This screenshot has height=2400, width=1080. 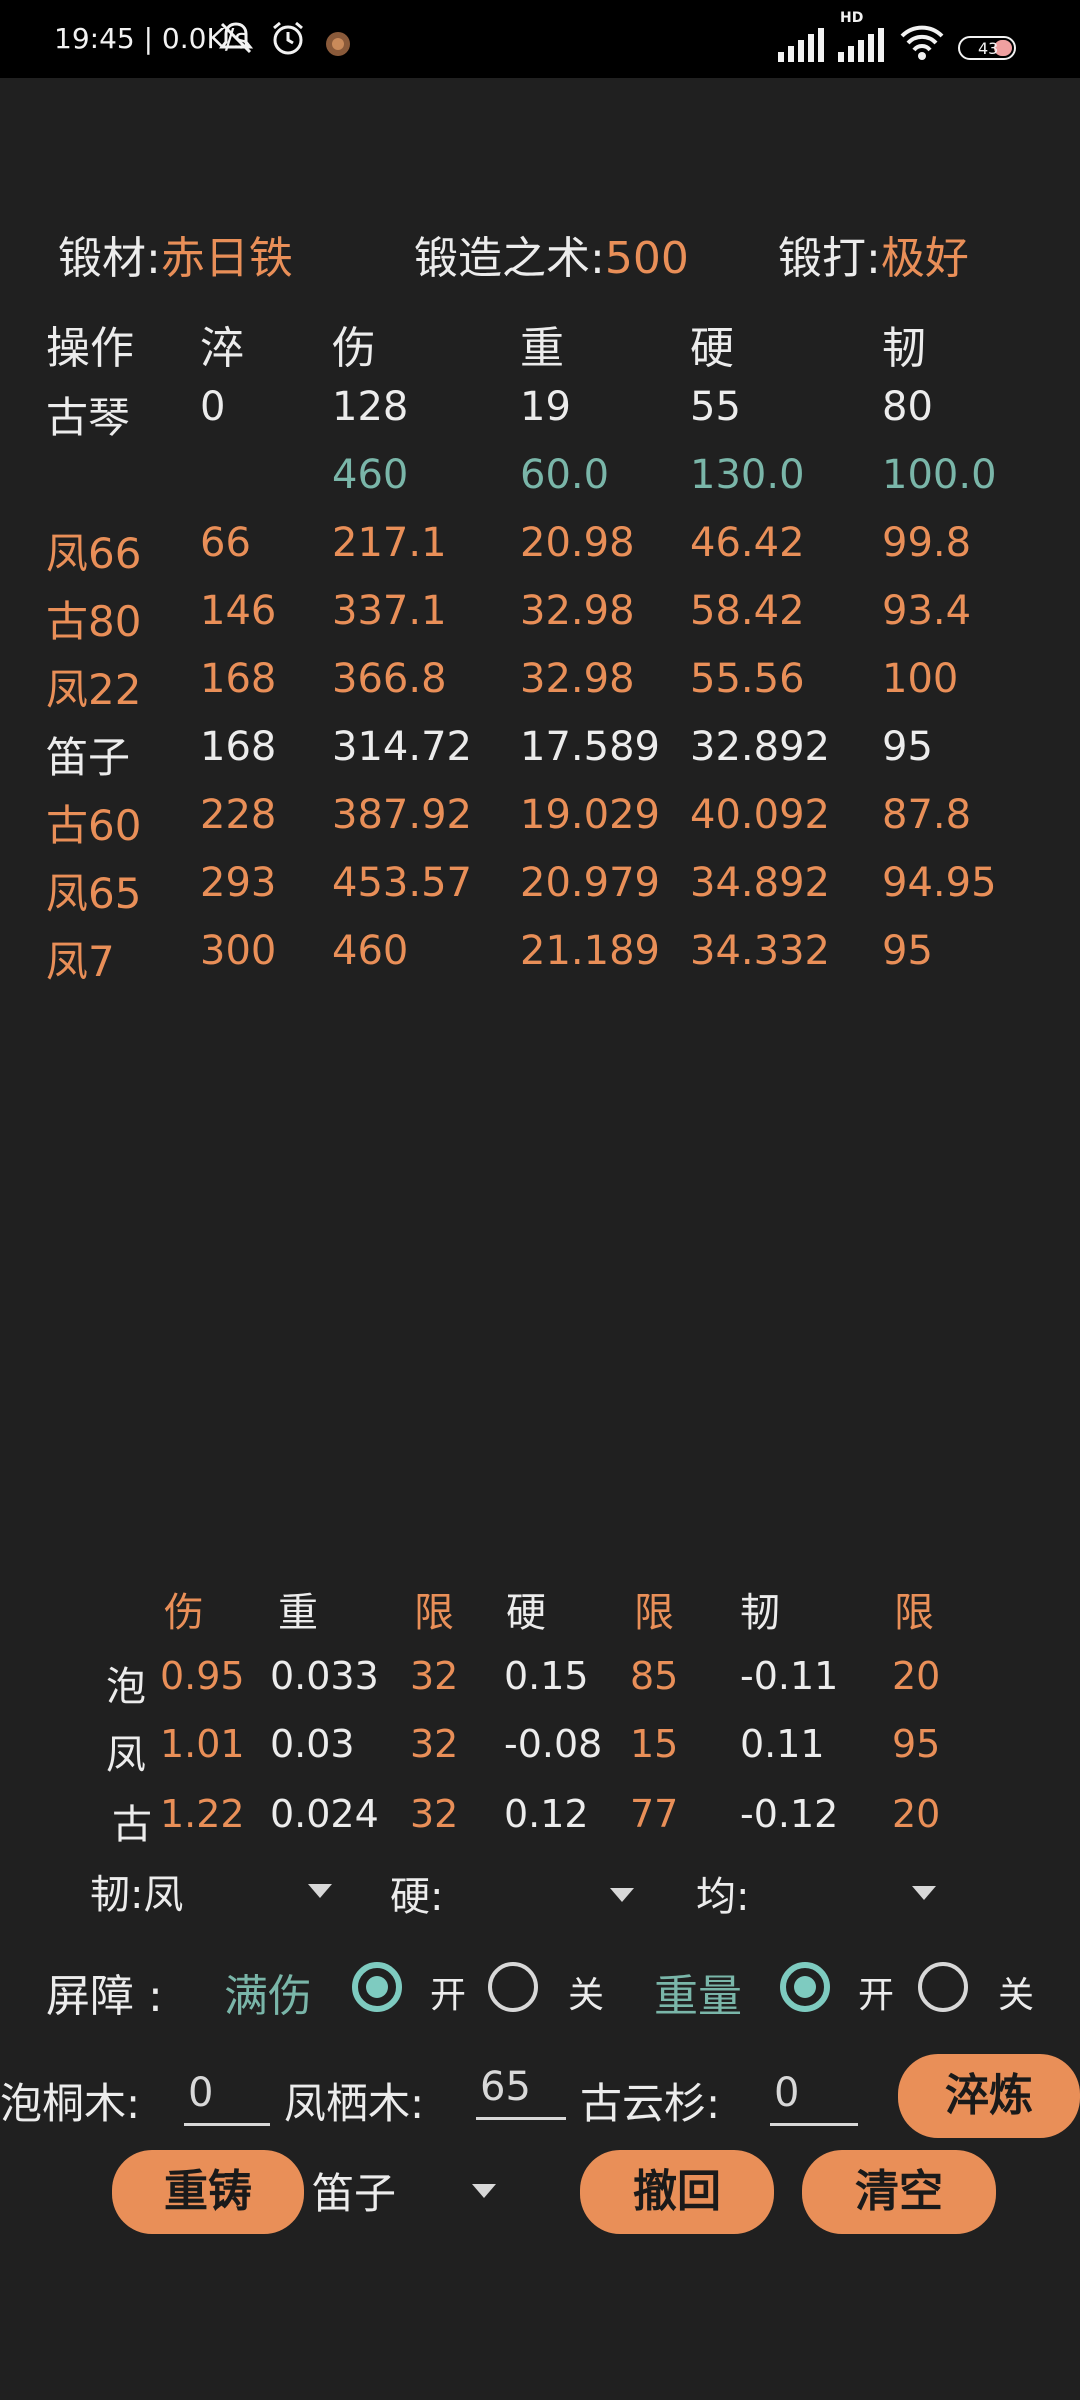 I want to click on weight-label: 重量, so click(x=698, y=1996).